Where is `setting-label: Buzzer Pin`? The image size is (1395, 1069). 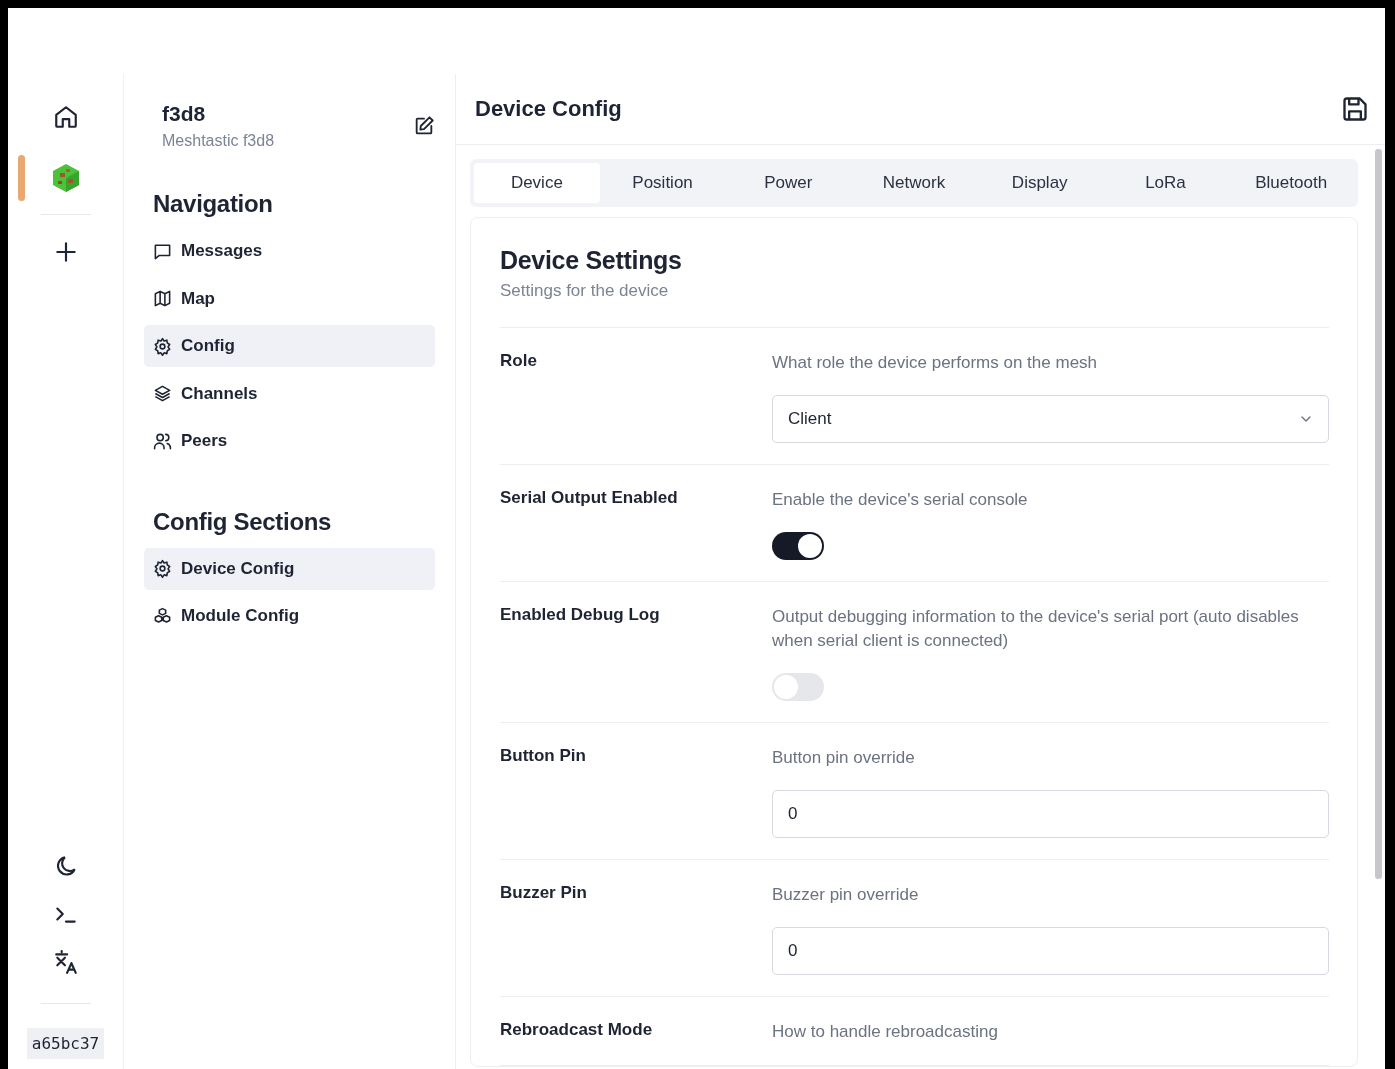
setting-label: Buzzer Pin is located at coordinates (544, 893).